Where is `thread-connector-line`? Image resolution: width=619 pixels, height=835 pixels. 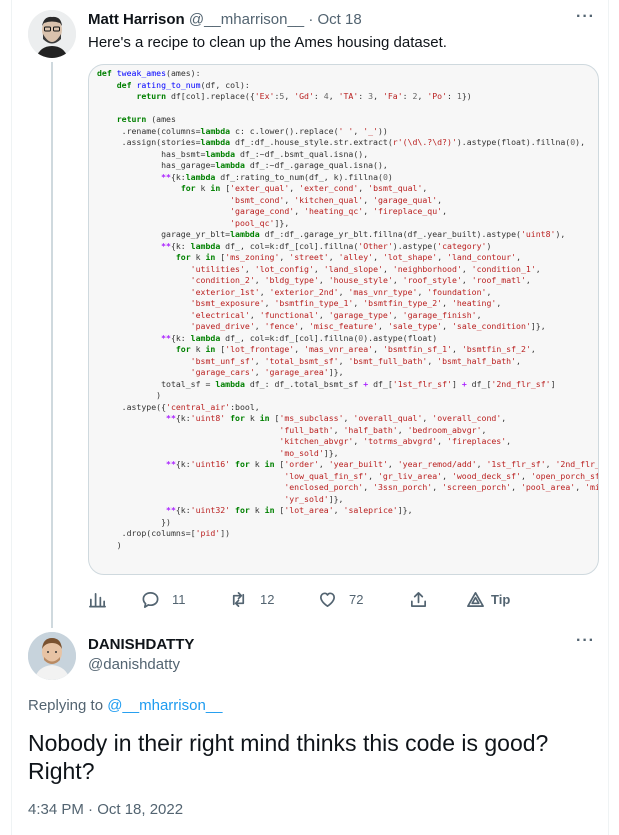 thread-connector-line is located at coordinates (52, 345).